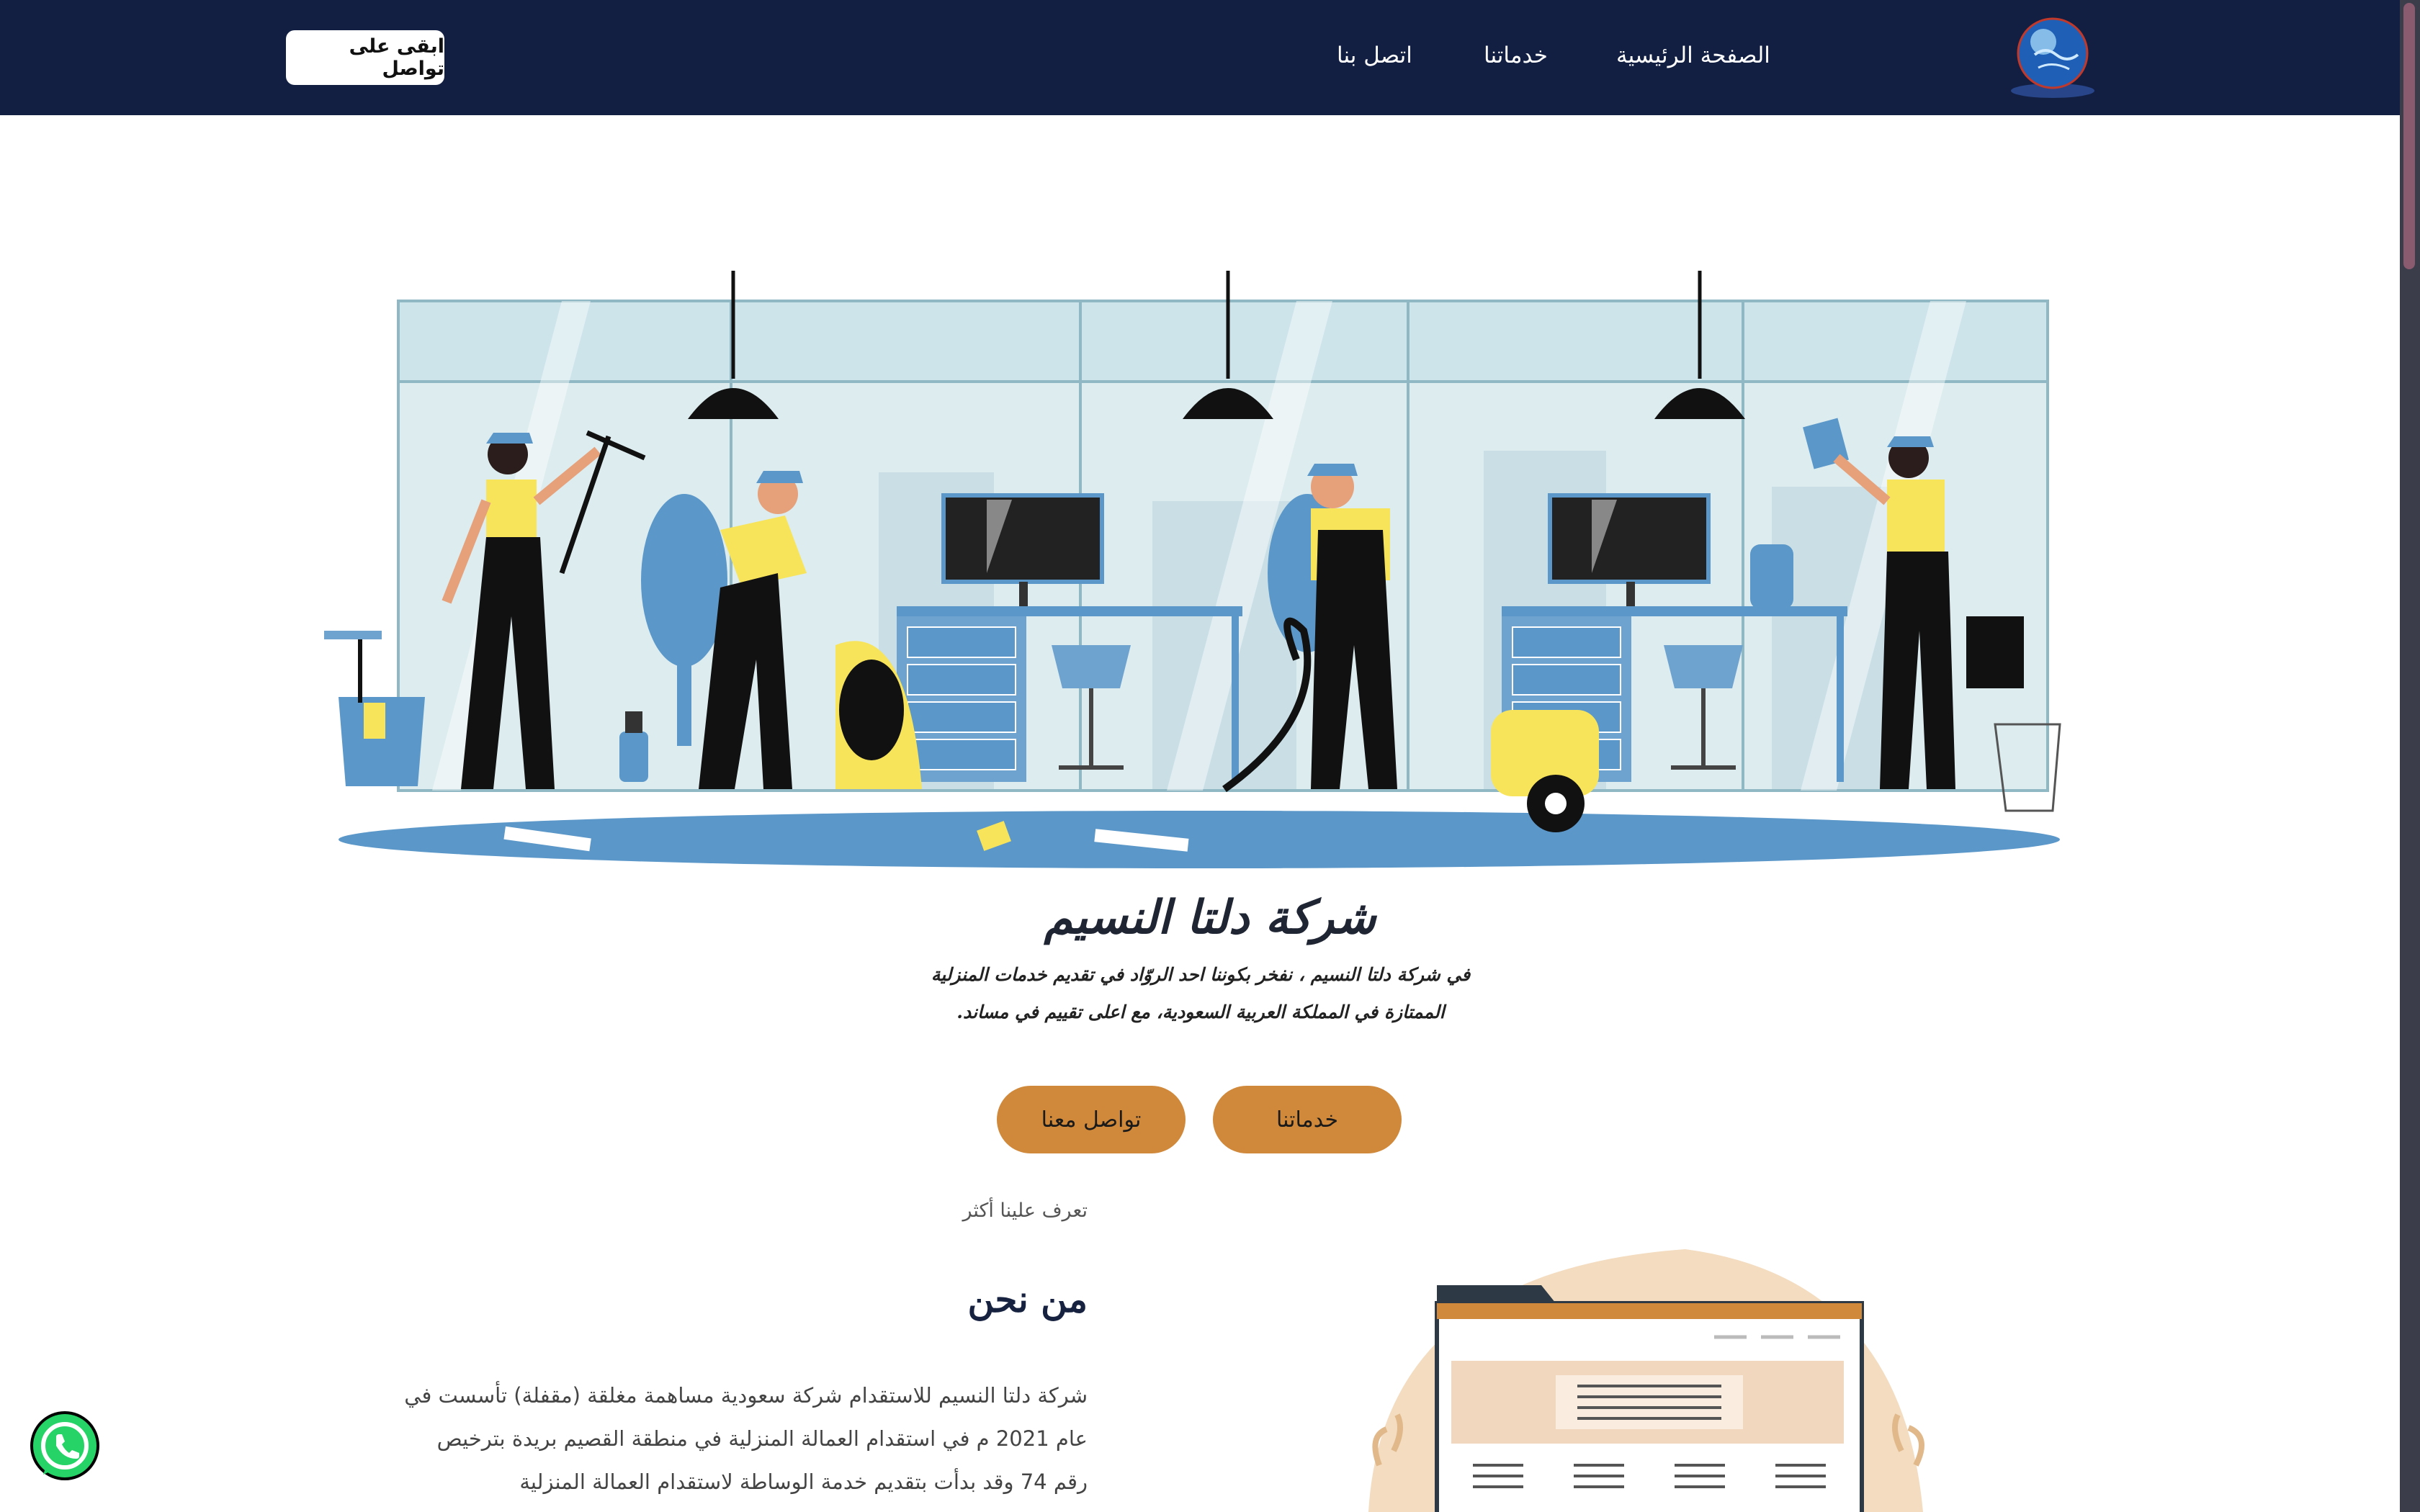 The height and width of the screenshot is (1512, 2420). I want to click on contact-us-button: تواصل معنا, so click(1091, 1119).